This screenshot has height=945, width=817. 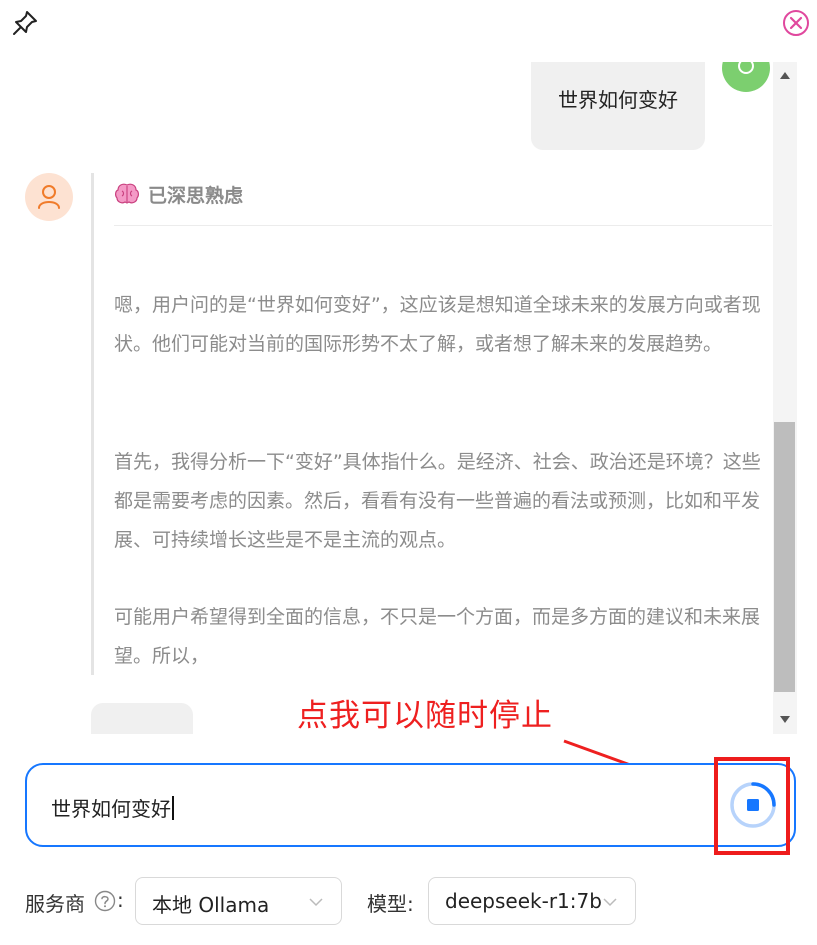 What do you see at coordinates (127, 193) in the screenshot?
I see `brain-icon` at bounding box center [127, 193].